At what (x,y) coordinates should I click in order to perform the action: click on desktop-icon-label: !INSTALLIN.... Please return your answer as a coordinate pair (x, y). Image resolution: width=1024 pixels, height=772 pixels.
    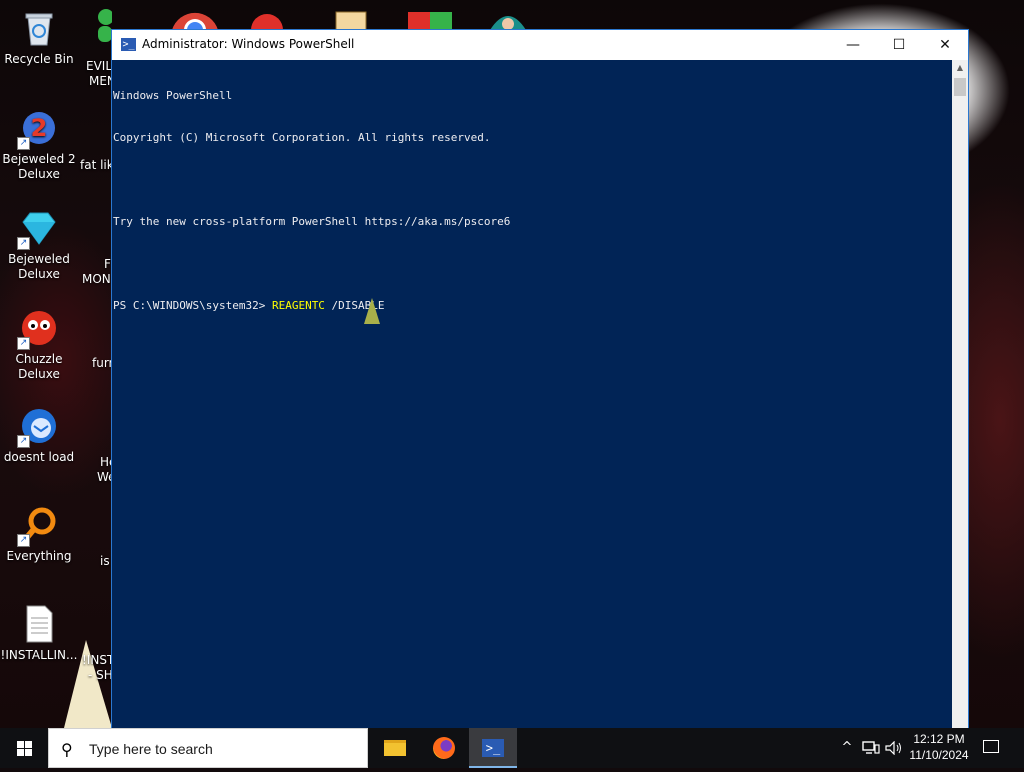
    Looking at the image, I should click on (39, 655).